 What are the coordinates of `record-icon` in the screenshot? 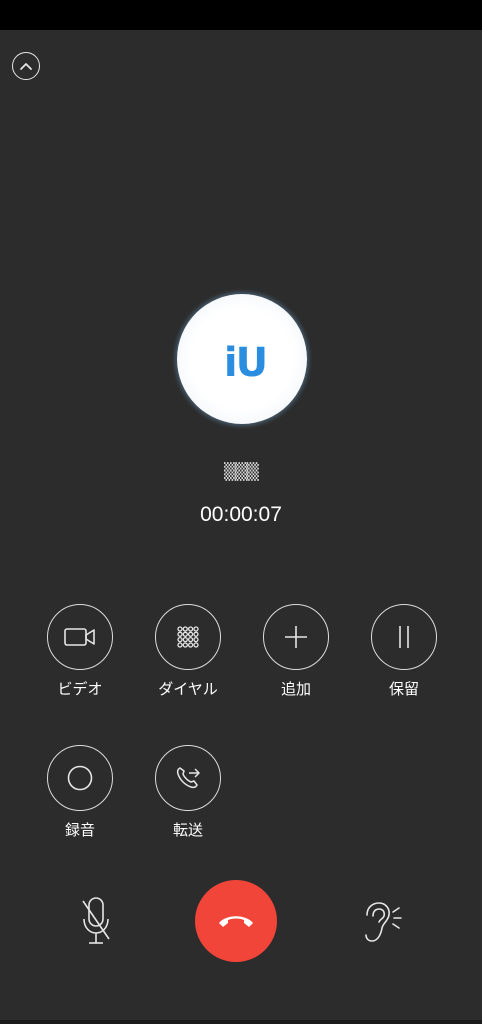 It's located at (80, 778).